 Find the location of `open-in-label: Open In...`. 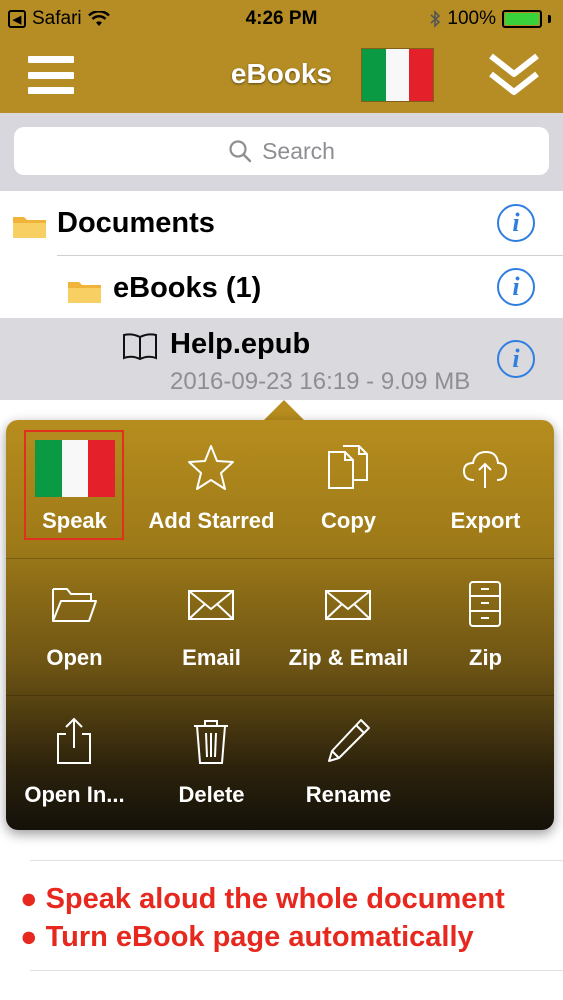

open-in-label: Open In... is located at coordinates (74, 794).